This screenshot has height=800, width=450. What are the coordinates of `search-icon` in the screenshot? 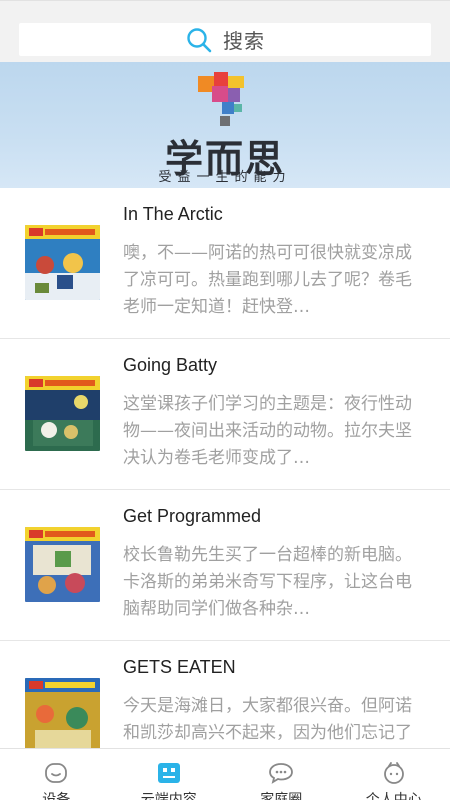 It's located at (199, 39).